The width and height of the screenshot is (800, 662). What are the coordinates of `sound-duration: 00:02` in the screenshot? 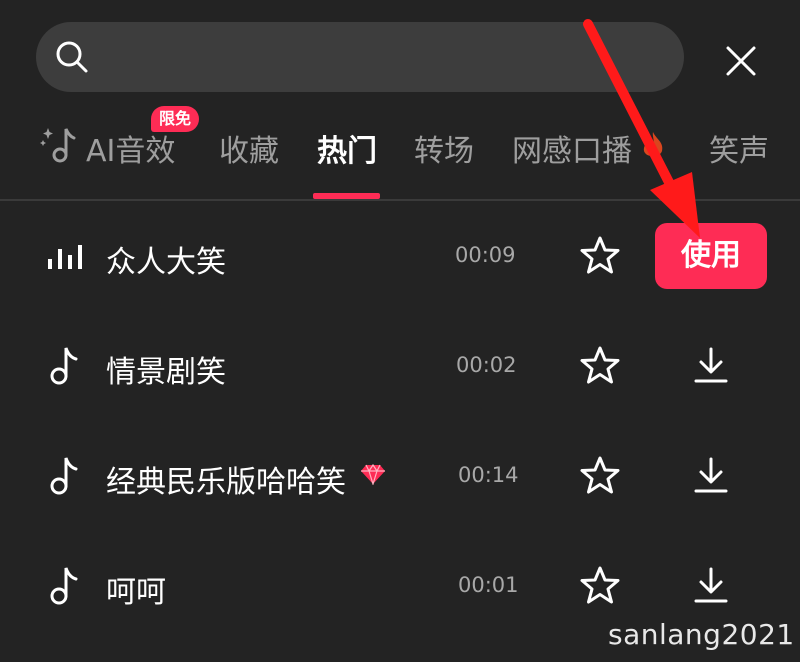 It's located at (486, 365).